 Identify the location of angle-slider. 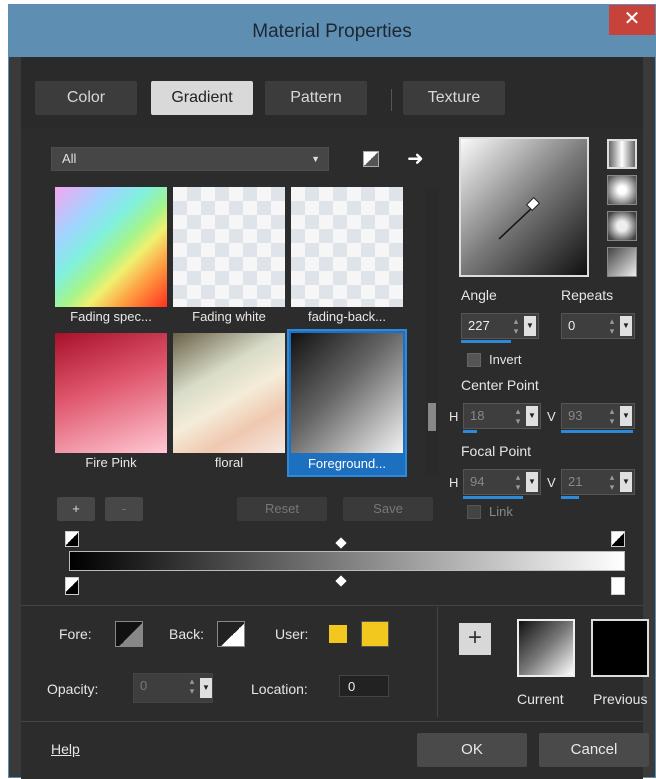
(486, 341).